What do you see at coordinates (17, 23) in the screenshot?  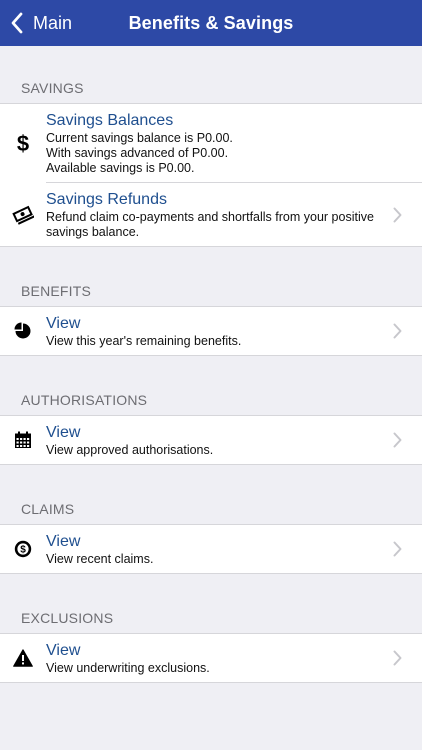 I see `chevron-left-icon` at bounding box center [17, 23].